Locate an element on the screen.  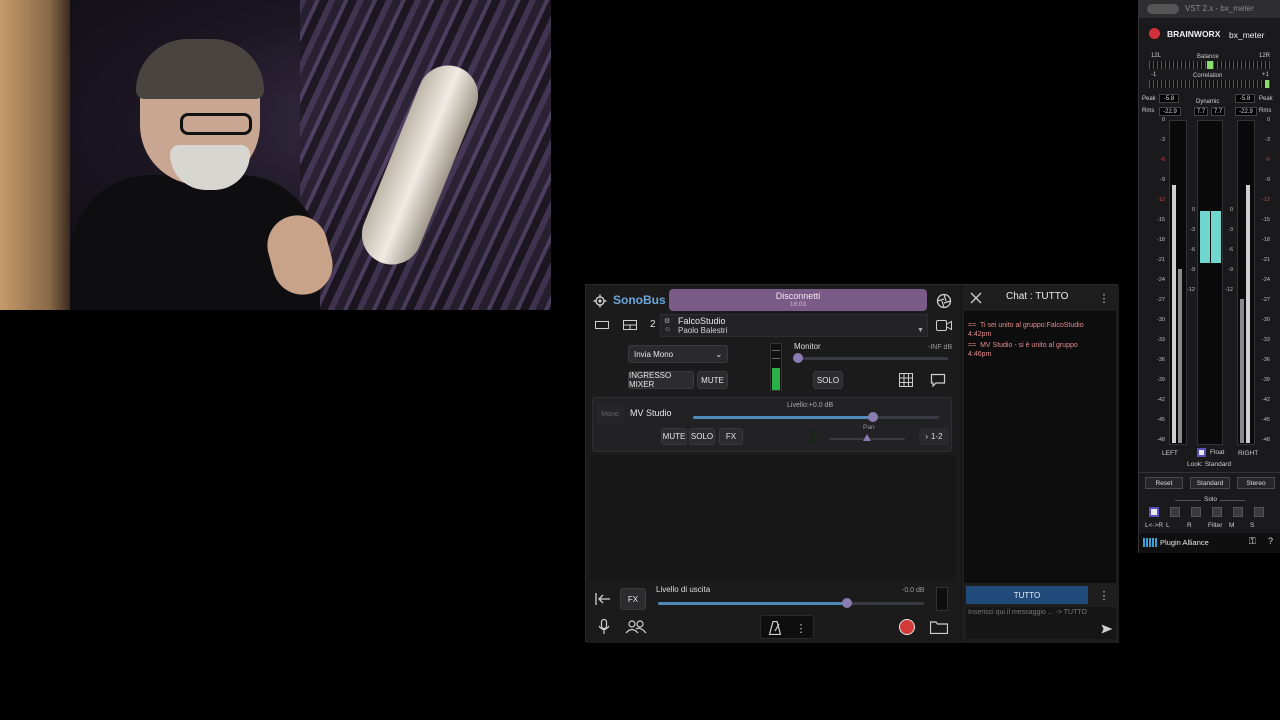
grid-icon is located at coordinates (906, 380).